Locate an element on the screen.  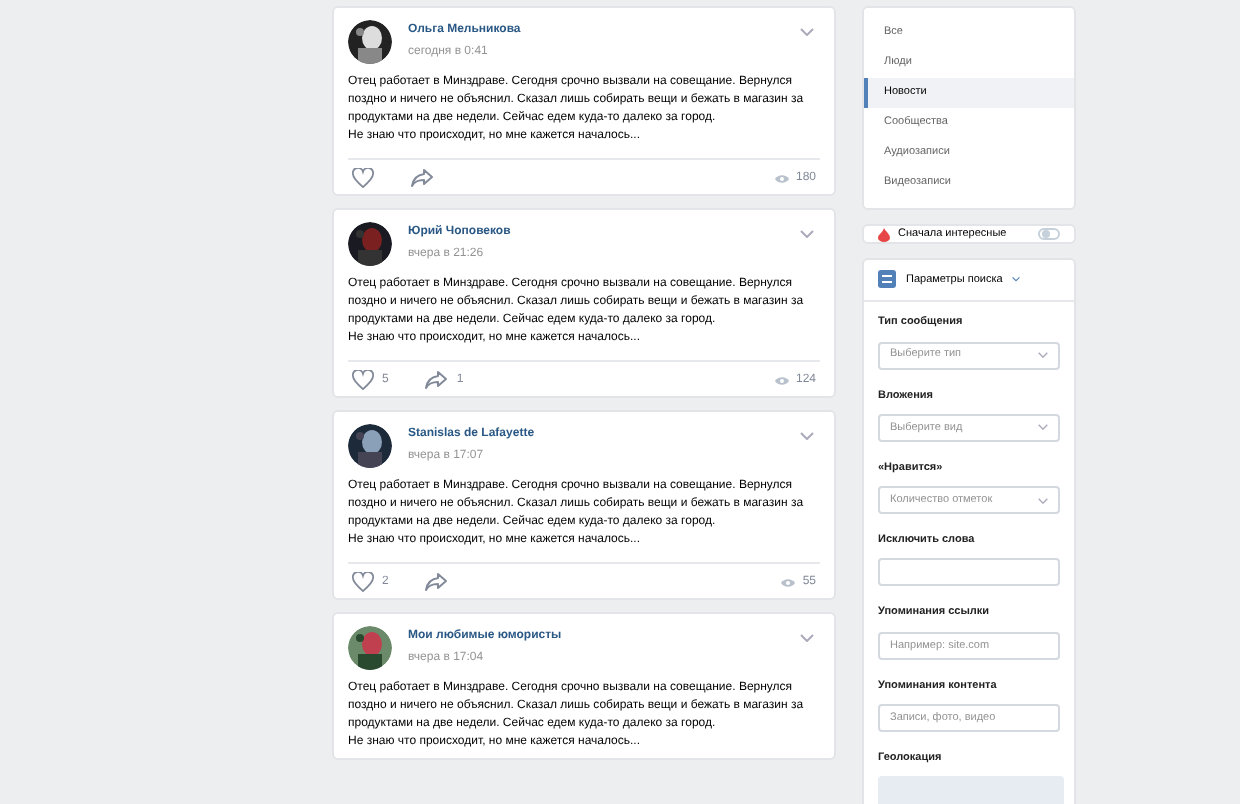
sliders-icon is located at coordinates (887, 279).